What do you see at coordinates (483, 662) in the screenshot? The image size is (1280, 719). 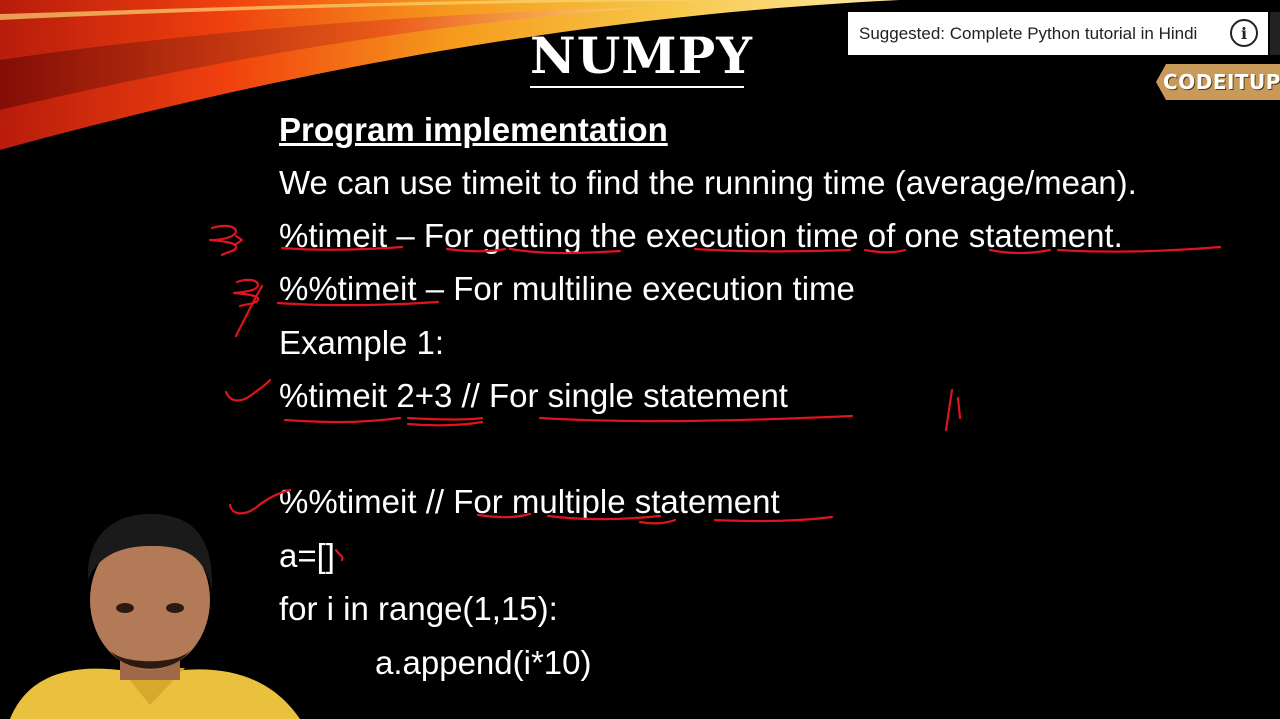 I see `slide-line-9: a.append(i*10)` at bounding box center [483, 662].